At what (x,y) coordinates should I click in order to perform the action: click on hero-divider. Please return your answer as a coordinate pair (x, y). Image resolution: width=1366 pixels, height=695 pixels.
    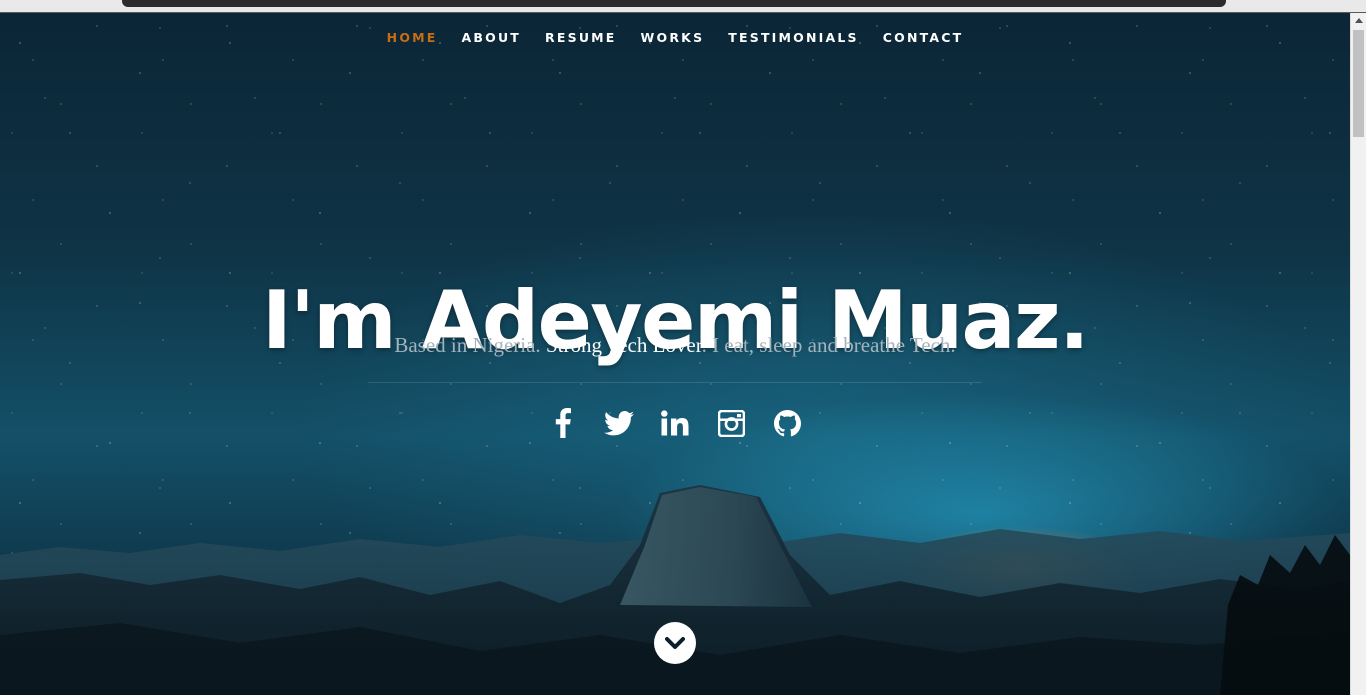
    Looking at the image, I should click on (675, 382).